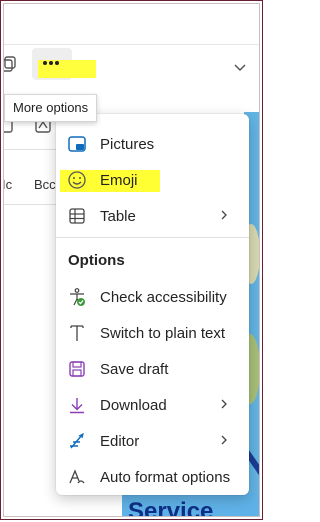  Describe the element at coordinates (77, 333) in the screenshot. I see `plain-text-icon` at that location.